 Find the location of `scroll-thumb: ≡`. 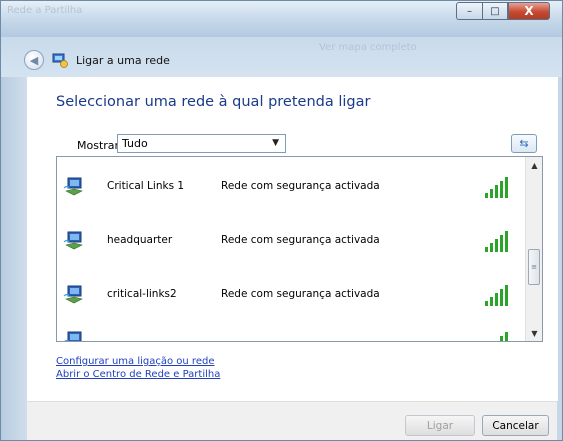

scroll-thumb: ≡ is located at coordinates (534, 267).